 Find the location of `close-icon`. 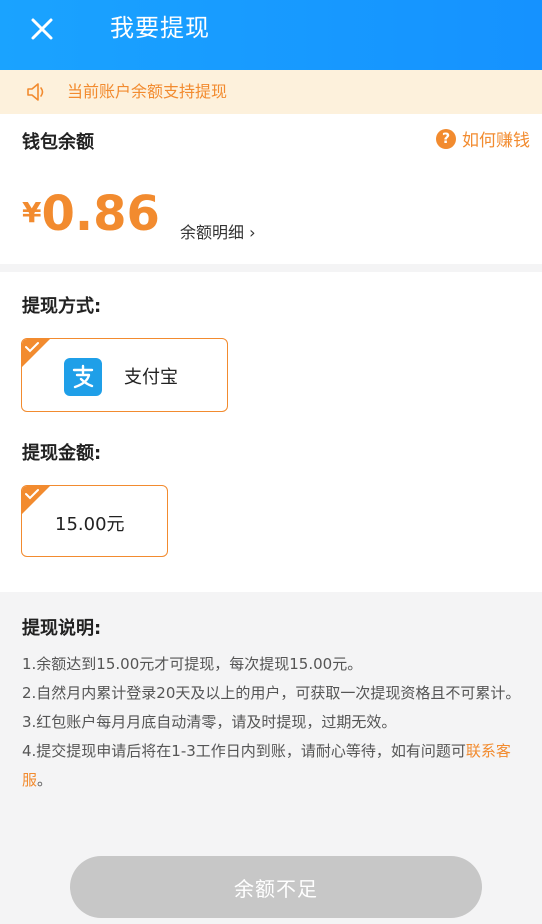

close-icon is located at coordinates (42, 29).